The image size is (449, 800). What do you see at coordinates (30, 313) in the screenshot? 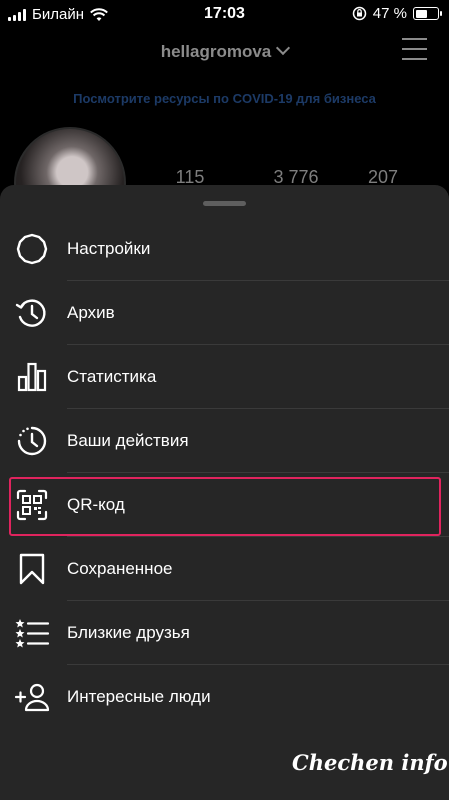
I see `archive-clock-icon` at bounding box center [30, 313].